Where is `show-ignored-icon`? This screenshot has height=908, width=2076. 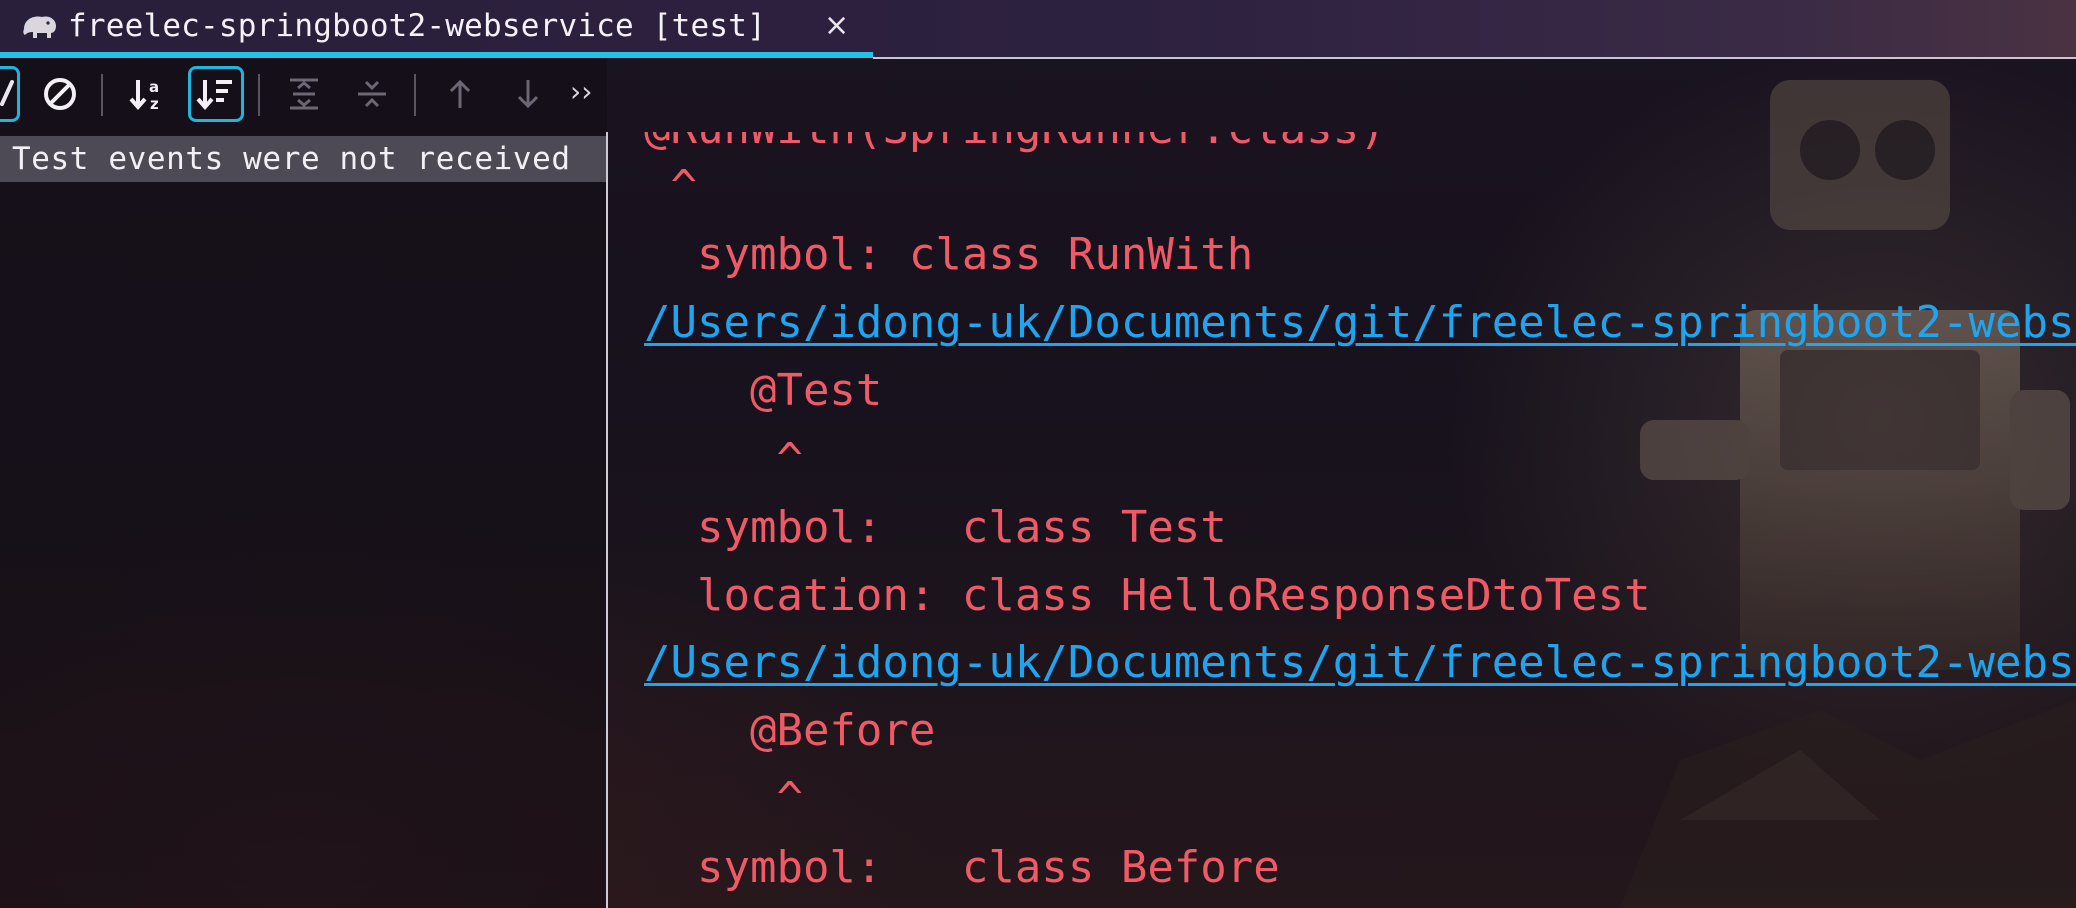 show-ignored-icon is located at coordinates (60, 94).